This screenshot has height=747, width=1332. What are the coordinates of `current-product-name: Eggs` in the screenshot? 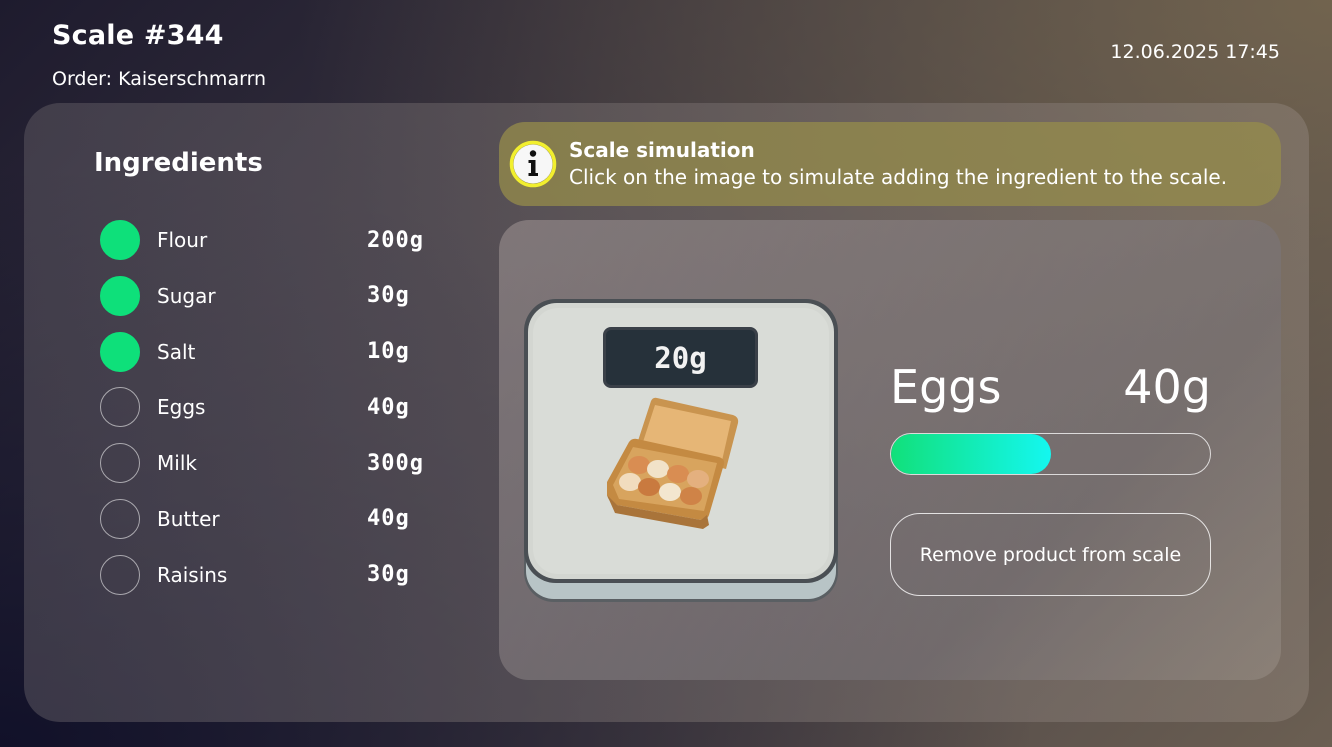 It's located at (946, 387).